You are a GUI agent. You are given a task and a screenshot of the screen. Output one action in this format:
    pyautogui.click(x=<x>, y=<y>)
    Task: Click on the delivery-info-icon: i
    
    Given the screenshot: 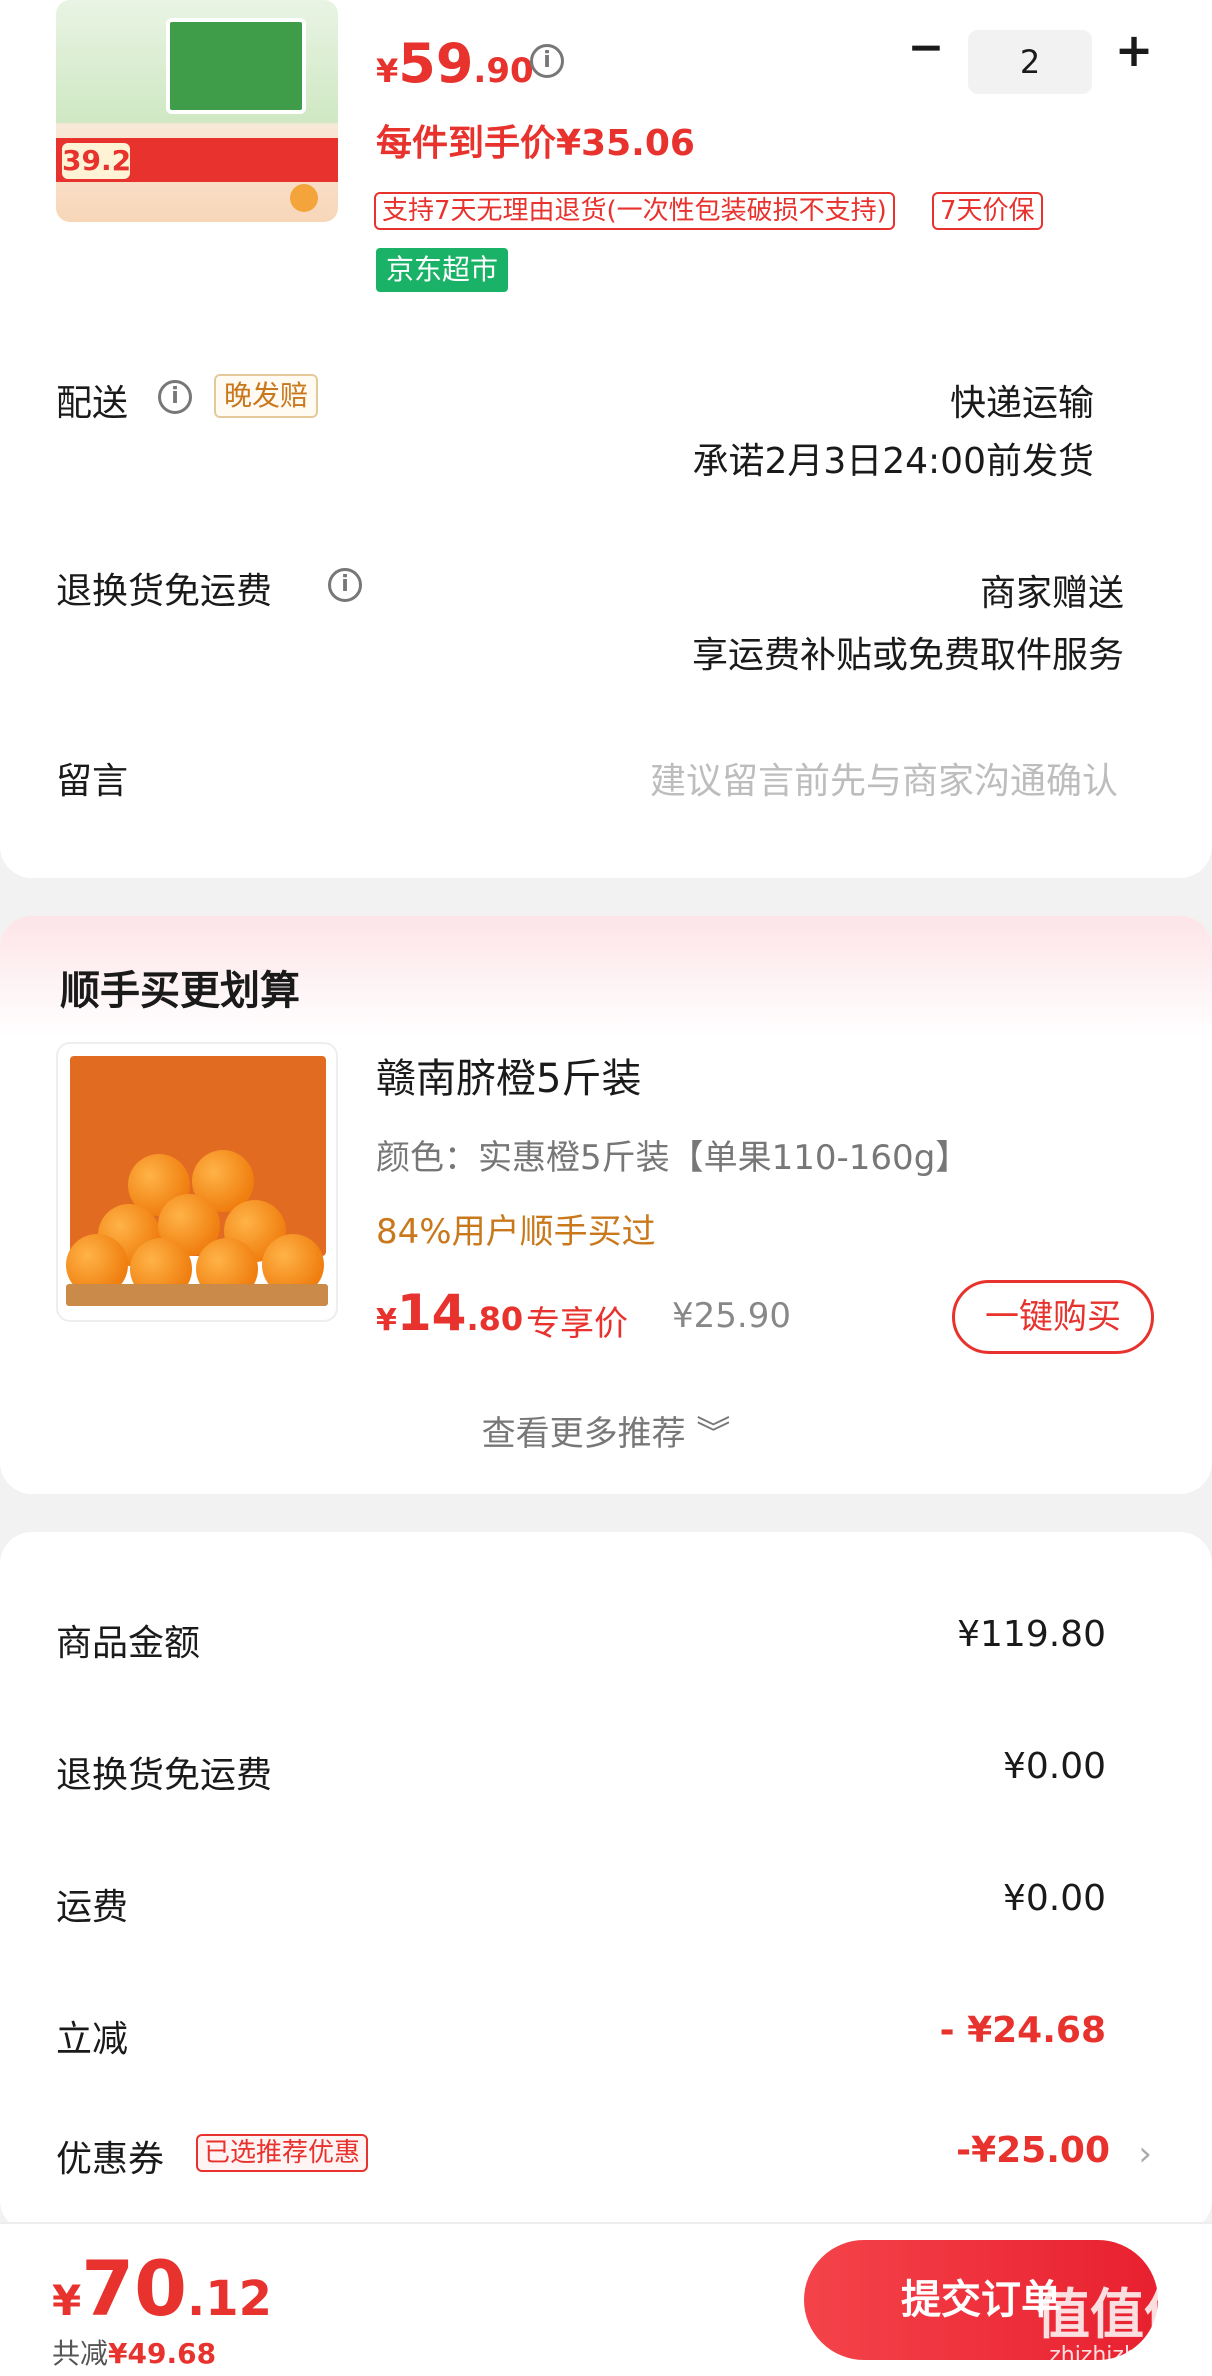 What is the action you would take?
    pyautogui.click(x=175, y=397)
    